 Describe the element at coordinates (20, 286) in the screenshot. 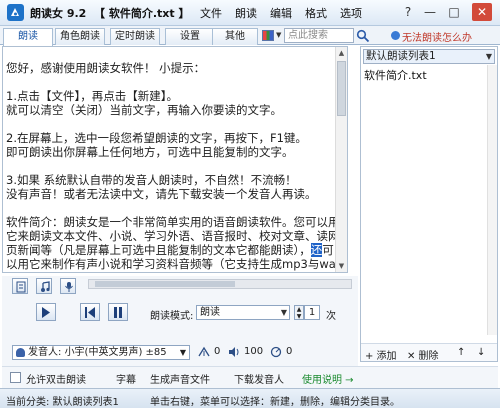

I see `document-icon` at that location.